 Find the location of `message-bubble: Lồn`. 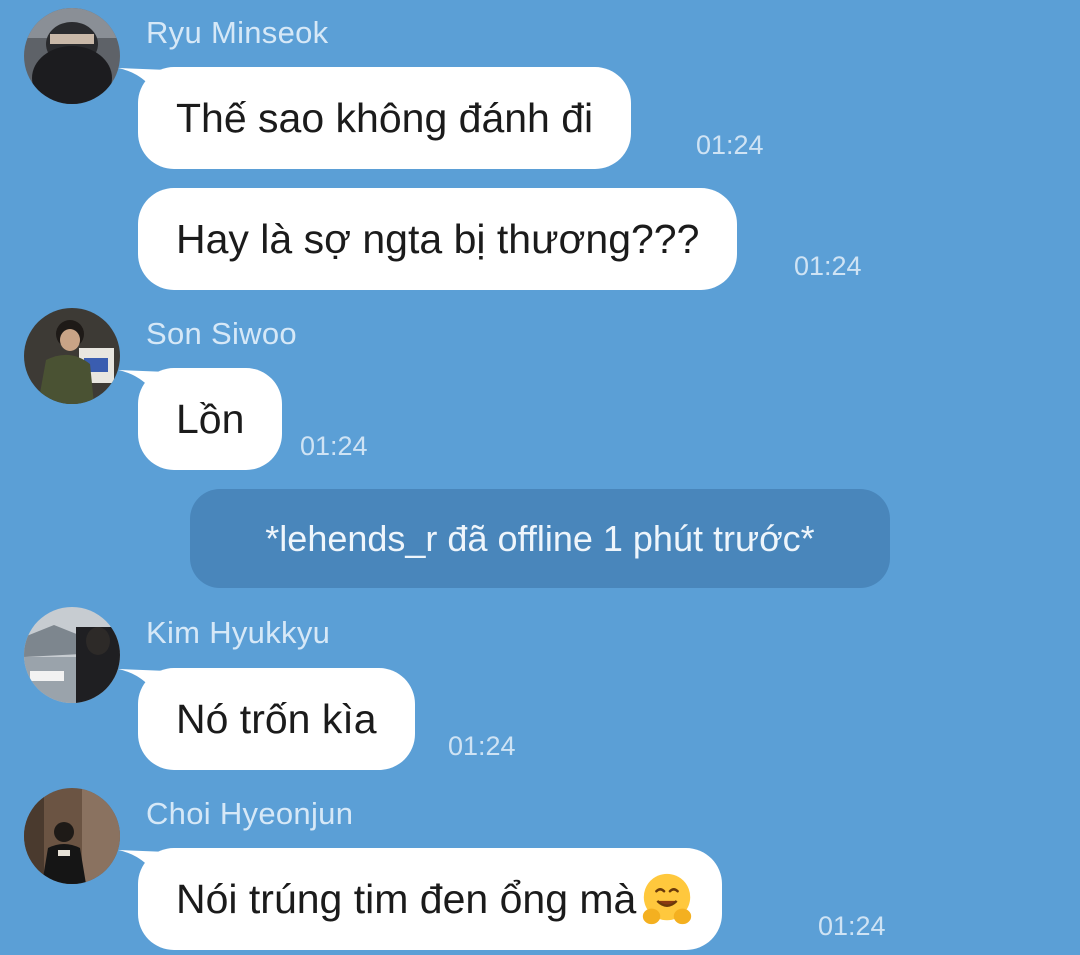

message-bubble: Lồn is located at coordinates (210, 419).